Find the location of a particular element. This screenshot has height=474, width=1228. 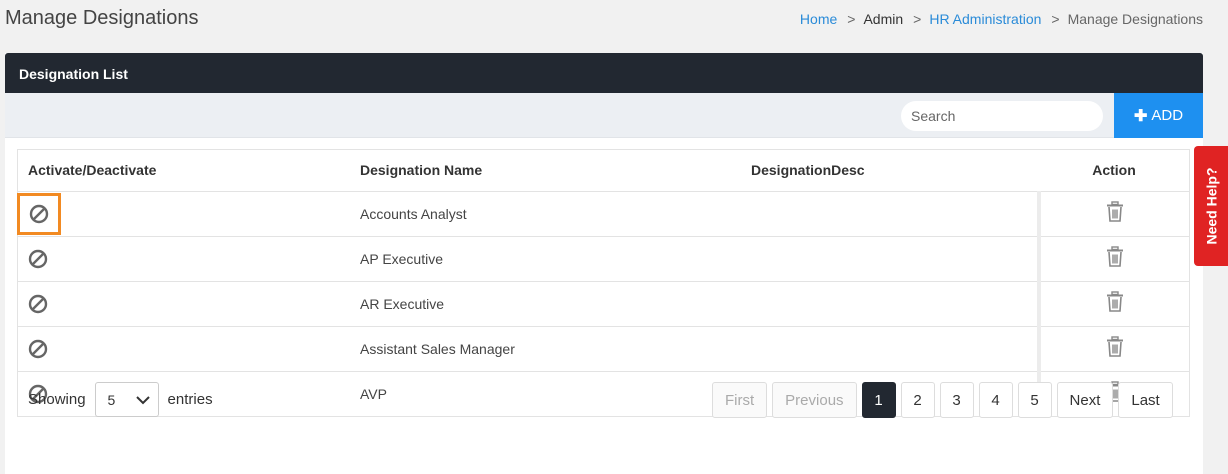

page-title: Manage Designations is located at coordinates (102, 18).